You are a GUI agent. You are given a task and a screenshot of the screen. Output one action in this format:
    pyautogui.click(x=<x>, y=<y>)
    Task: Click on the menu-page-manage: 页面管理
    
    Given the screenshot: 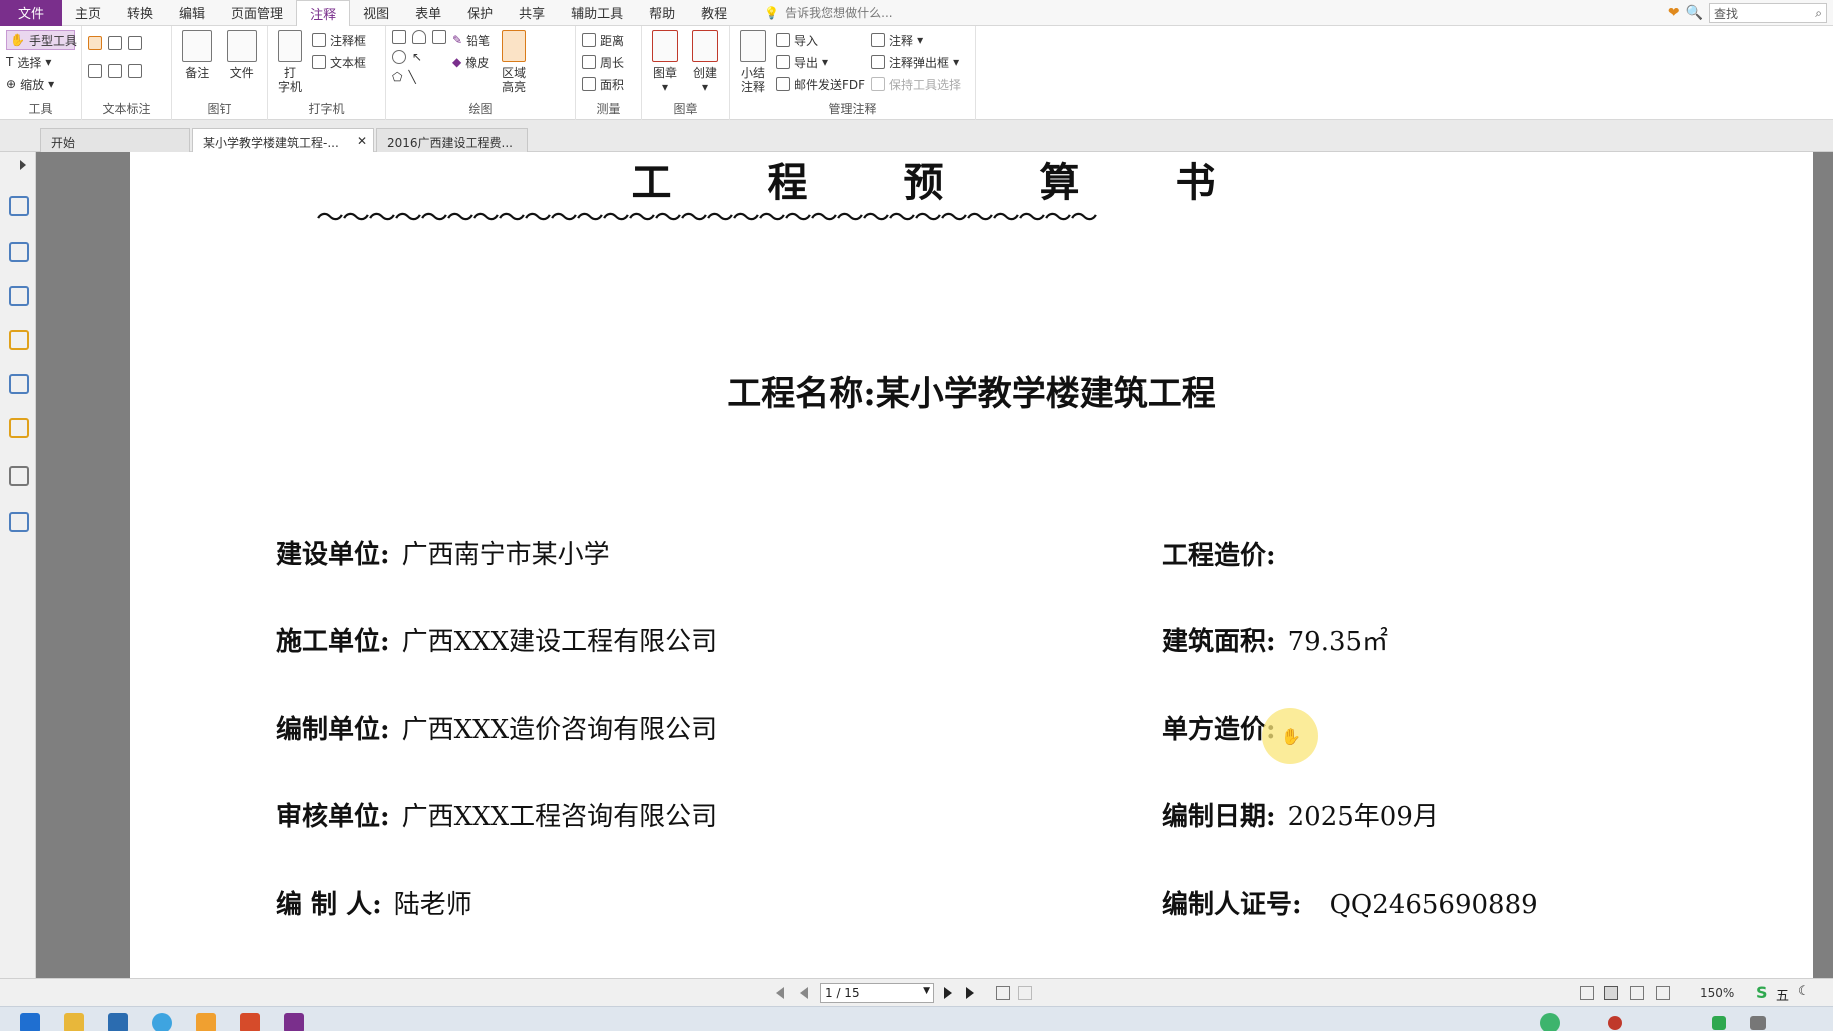 What is the action you would take?
    pyautogui.click(x=257, y=13)
    